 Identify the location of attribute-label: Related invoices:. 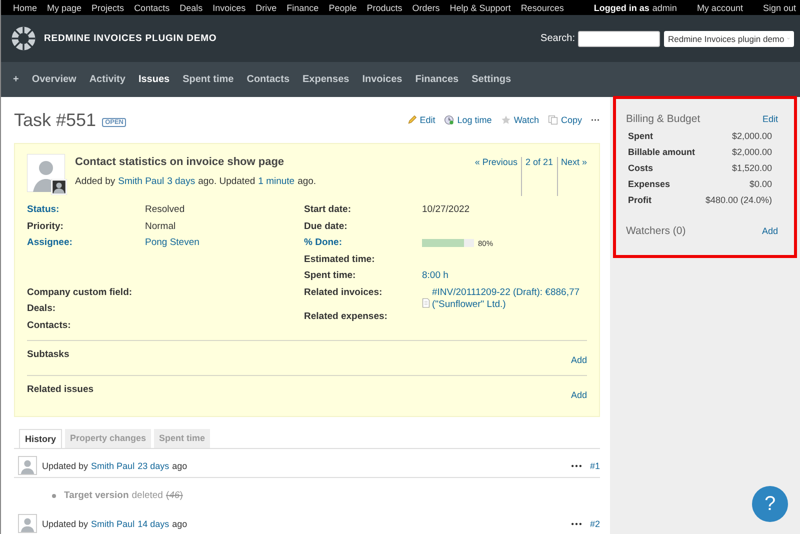
(344, 293).